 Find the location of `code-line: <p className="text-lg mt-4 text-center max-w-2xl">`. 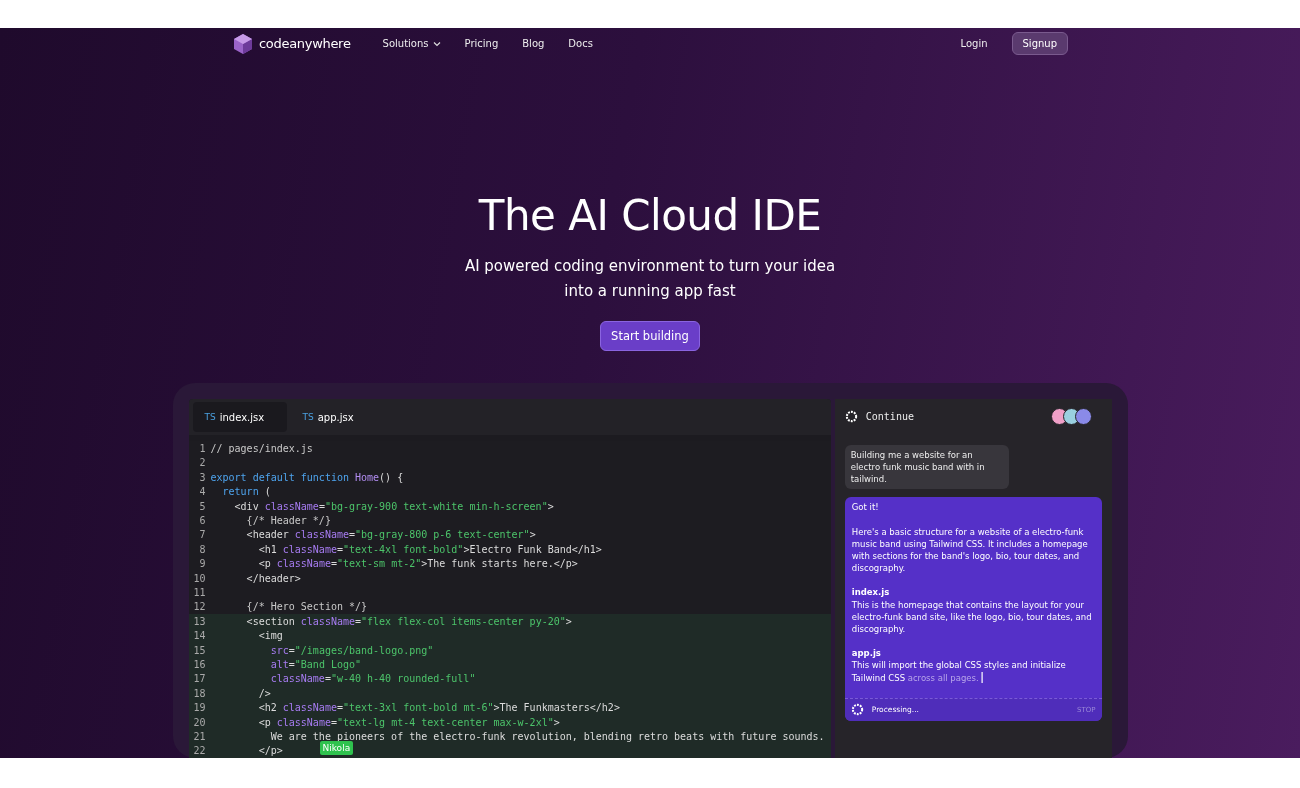

code-line: <p className="text-lg mt-4 text-center max-w-2xl"> is located at coordinates (408, 722).